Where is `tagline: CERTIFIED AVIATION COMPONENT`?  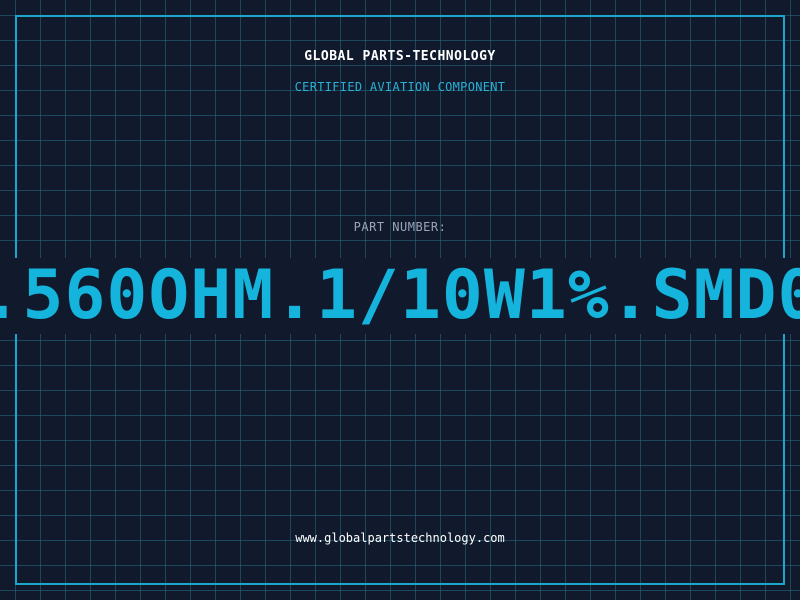 tagline: CERTIFIED AVIATION COMPONENT is located at coordinates (400, 87).